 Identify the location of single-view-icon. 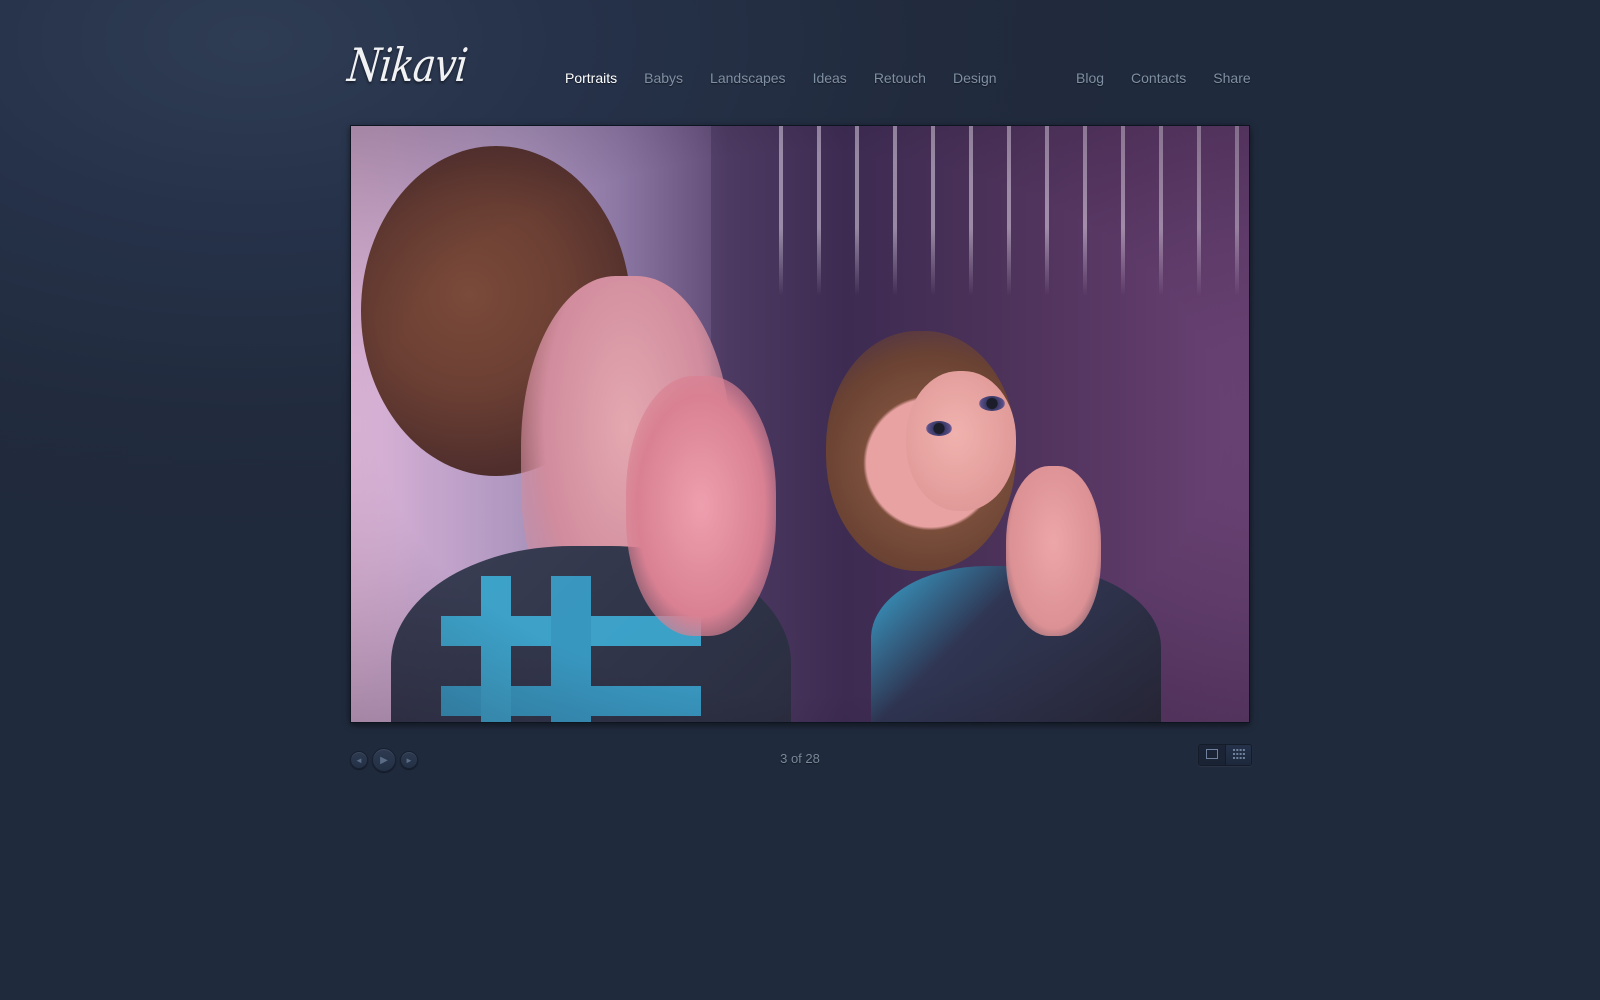
(1212, 755).